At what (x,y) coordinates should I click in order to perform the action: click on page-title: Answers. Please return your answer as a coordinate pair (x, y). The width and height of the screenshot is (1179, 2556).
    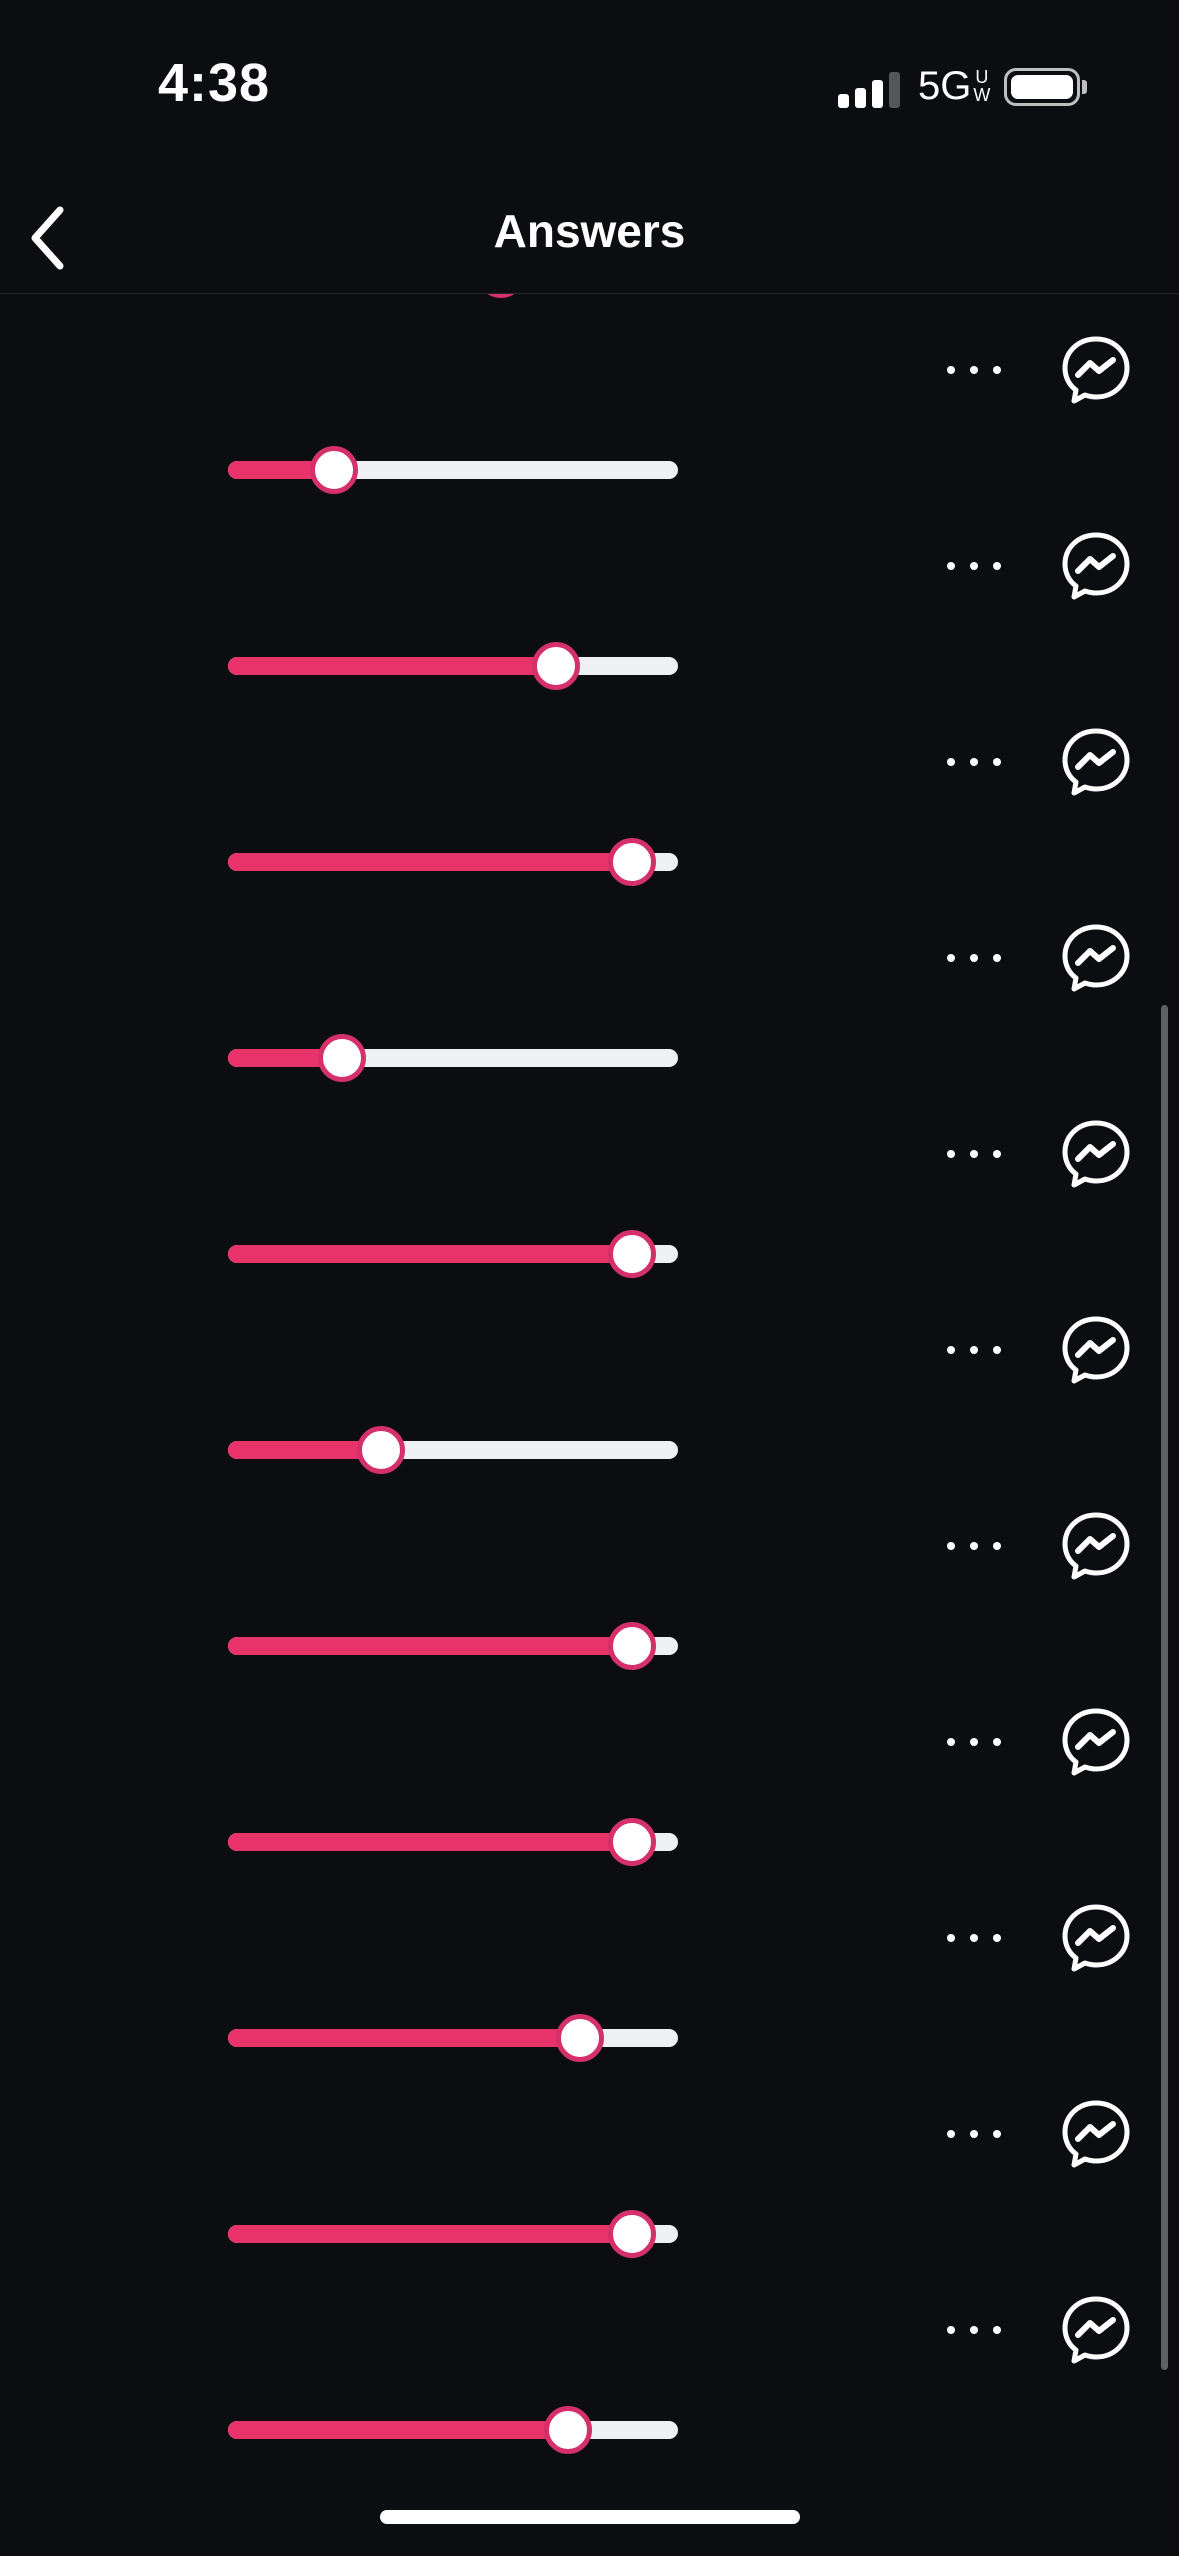
    Looking at the image, I should click on (589, 231).